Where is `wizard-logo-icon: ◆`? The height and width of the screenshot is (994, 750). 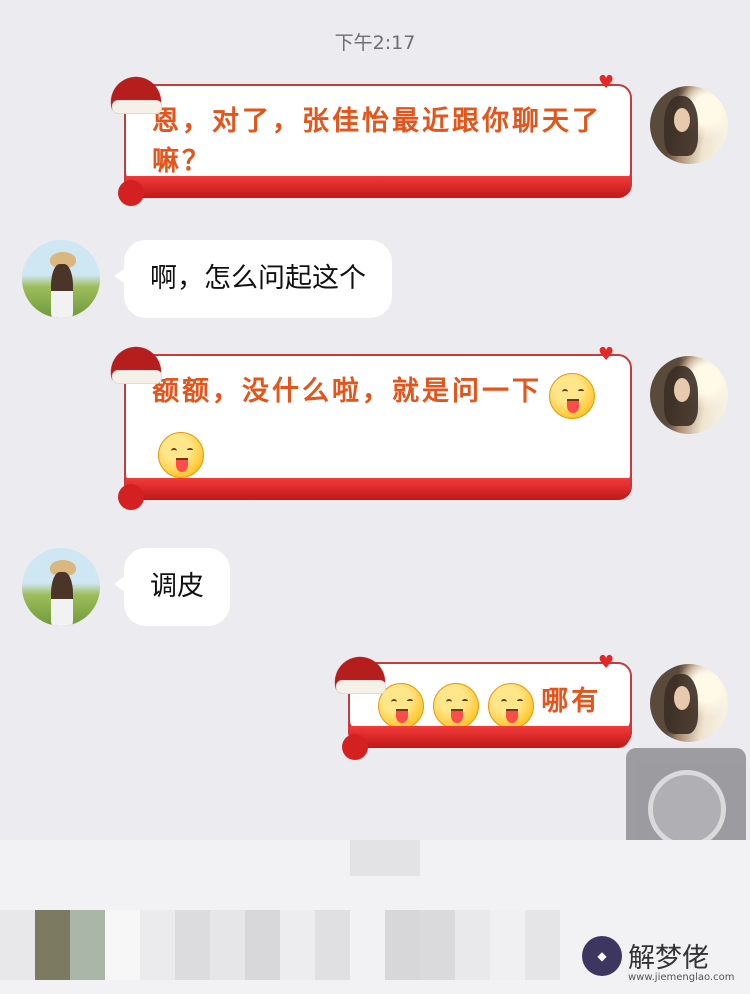
wizard-logo-icon: ◆ is located at coordinates (602, 956).